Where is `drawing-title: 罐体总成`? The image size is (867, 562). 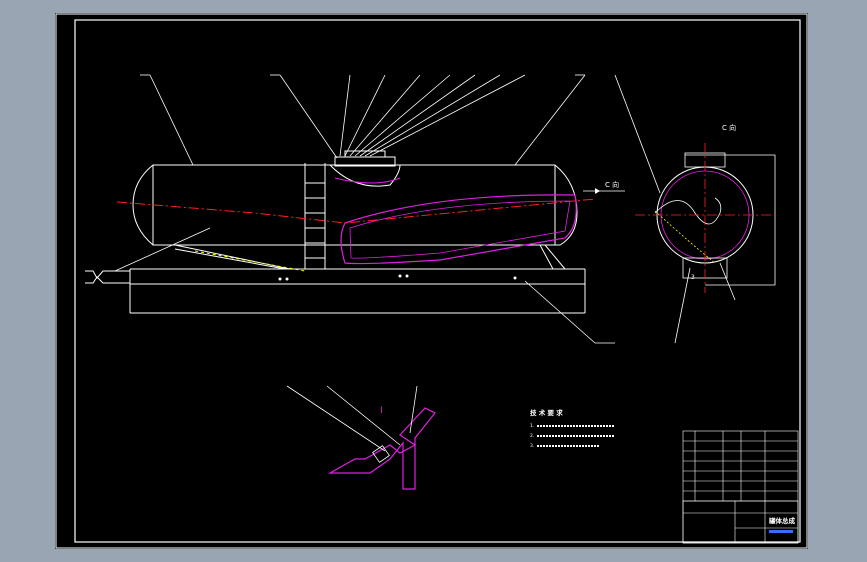
drawing-title: 罐体总成 is located at coordinates (782, 520).